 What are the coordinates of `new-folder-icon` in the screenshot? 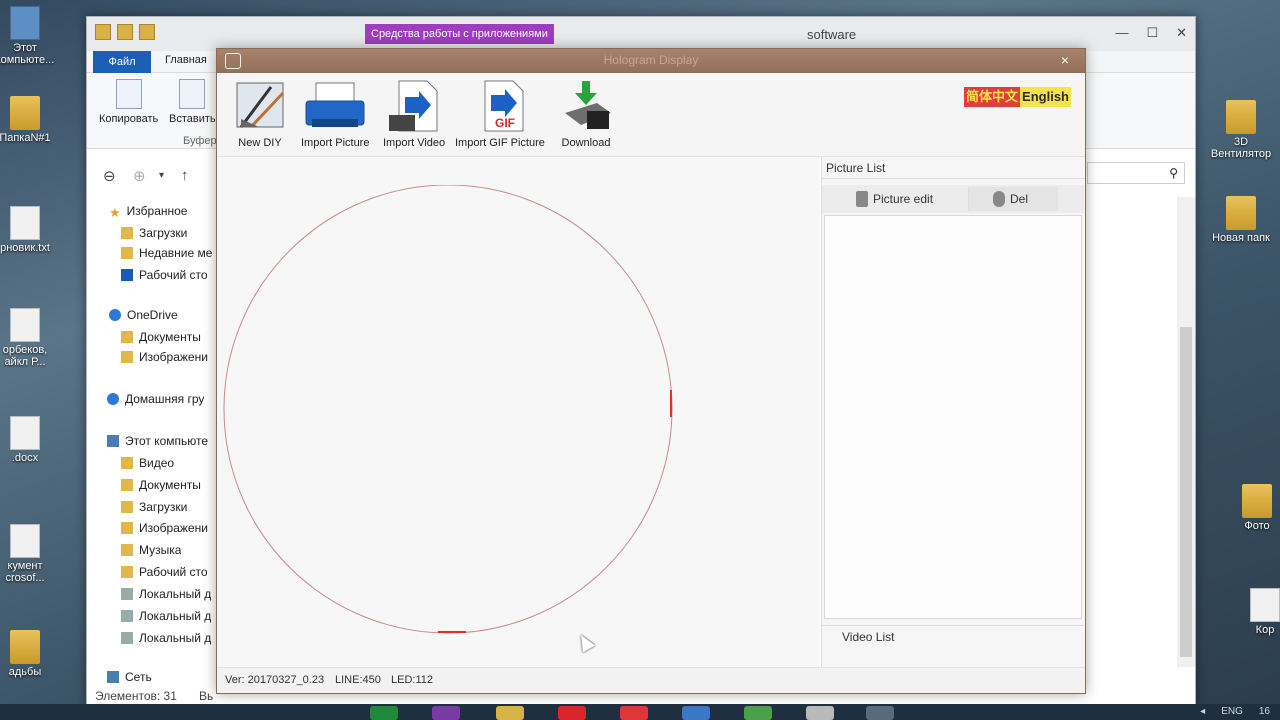 It's located at (147, 32).